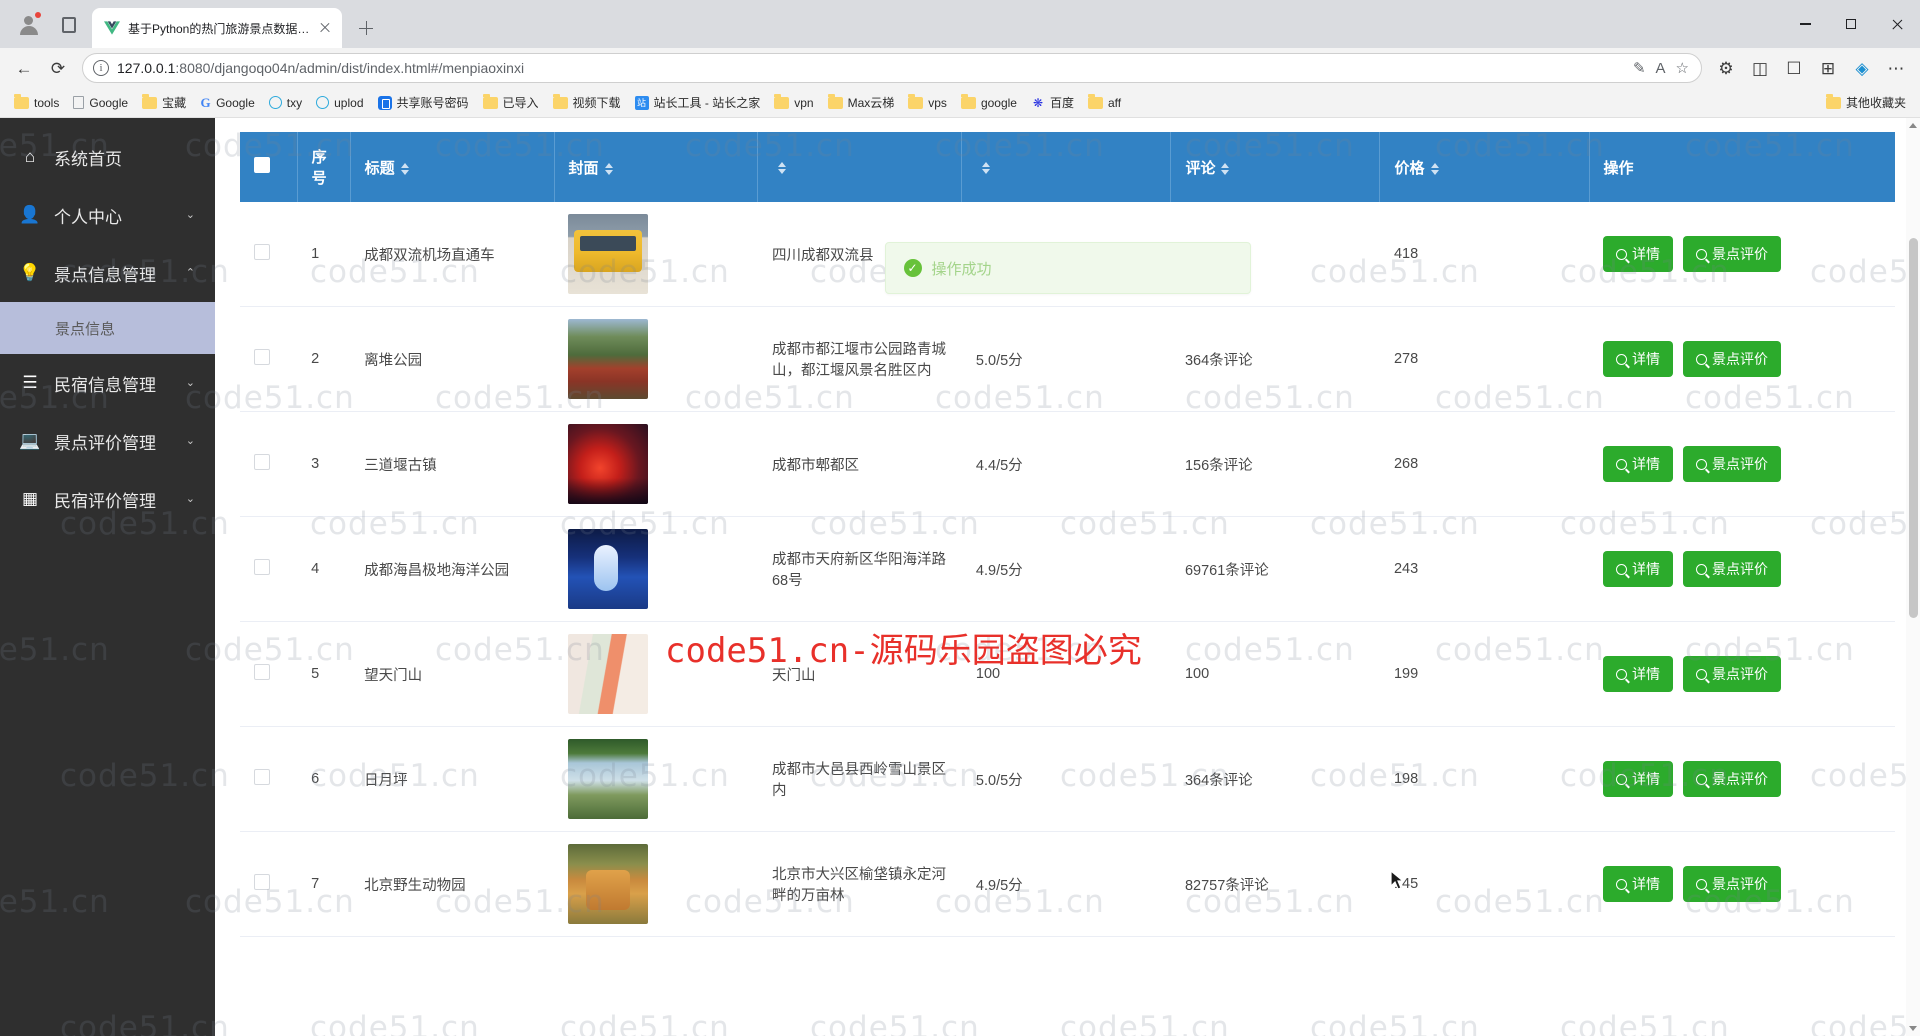 This screenshot has height=1036, width=1920. Describe the element at coordinates (1682, 68) in the screenshot. I see `favorite-star-icon: ☆` at that location.